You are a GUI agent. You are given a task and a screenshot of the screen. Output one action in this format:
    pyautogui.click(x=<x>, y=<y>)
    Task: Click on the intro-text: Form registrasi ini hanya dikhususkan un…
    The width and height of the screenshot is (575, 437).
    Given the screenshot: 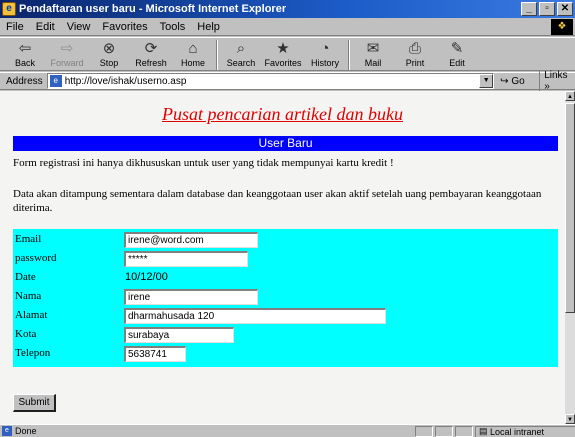 What is the action you would take?
    pyautogui.click(x=203, y=163)
    